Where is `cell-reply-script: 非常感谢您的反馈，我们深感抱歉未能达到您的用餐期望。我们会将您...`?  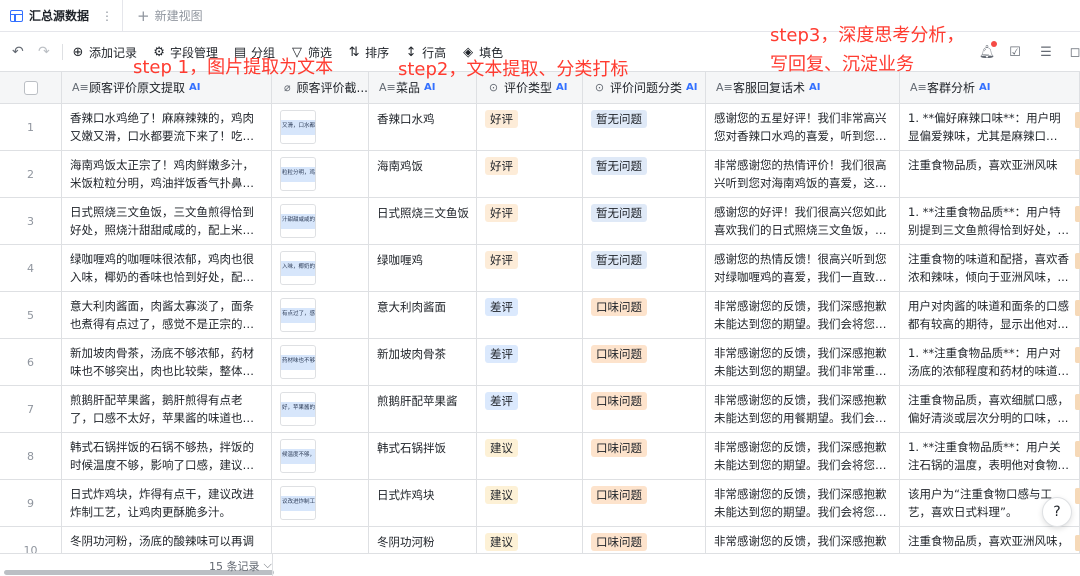 cell-reply-script: 非常感谢您的反馈，我们深感抱歉未能达到您的用餐期望。我们会将您... is located at coordinates (803, 409).